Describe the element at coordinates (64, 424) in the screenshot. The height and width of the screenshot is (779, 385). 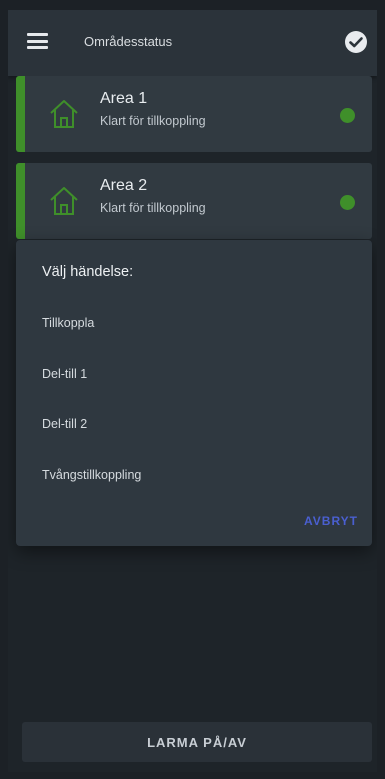
I see `option-del-till-2: Del-till 2` at that location.